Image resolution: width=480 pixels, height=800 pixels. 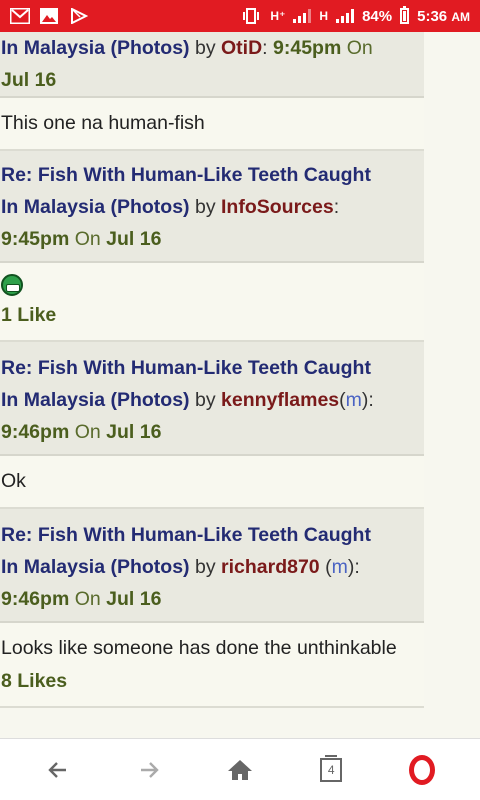 I want to click on forward-arrow-icon, so click(x=149, y=769).